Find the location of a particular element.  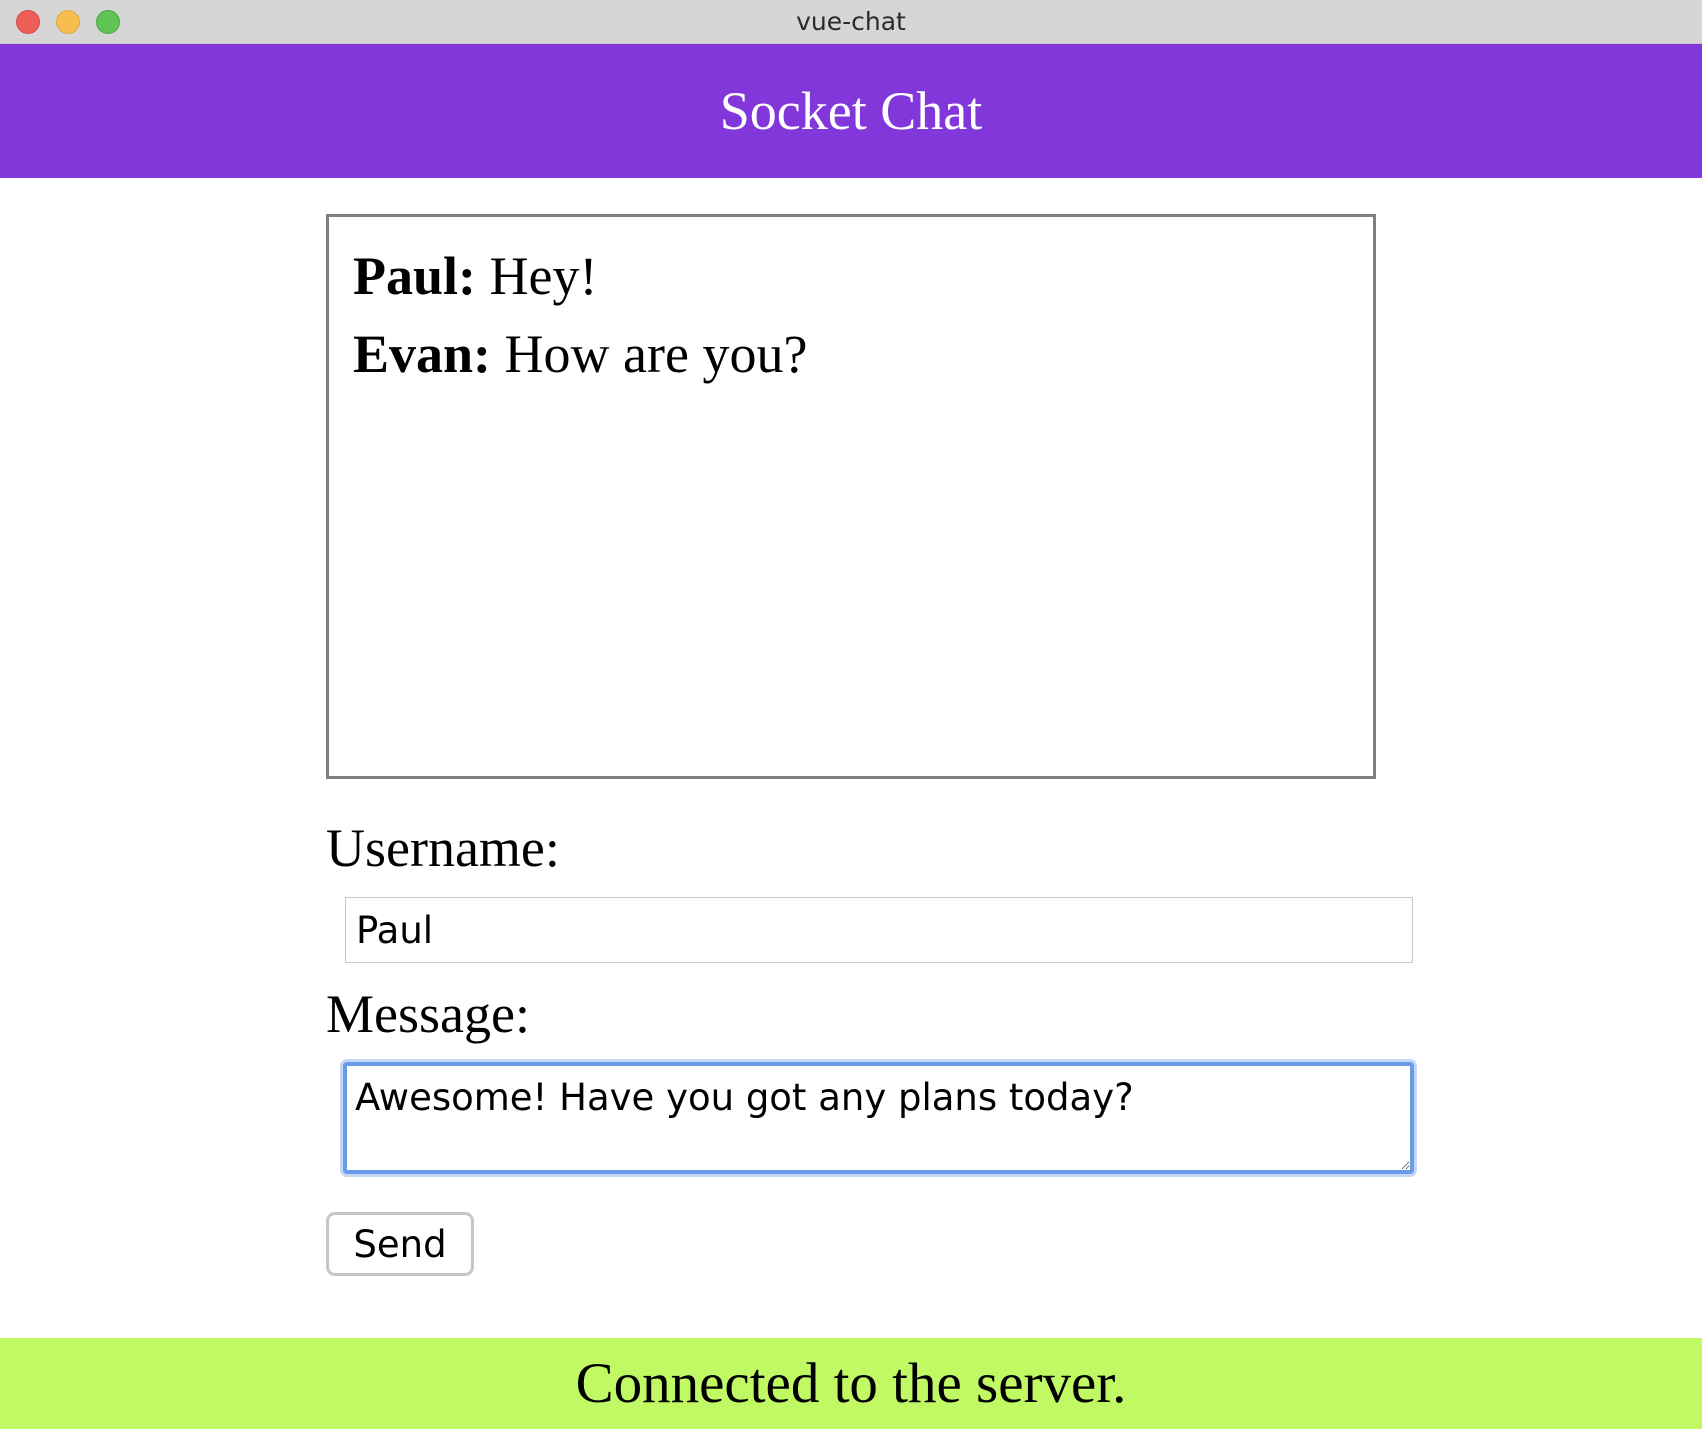

connection-status-bar: Connected to the server. is located at coordinates (851, 1383).